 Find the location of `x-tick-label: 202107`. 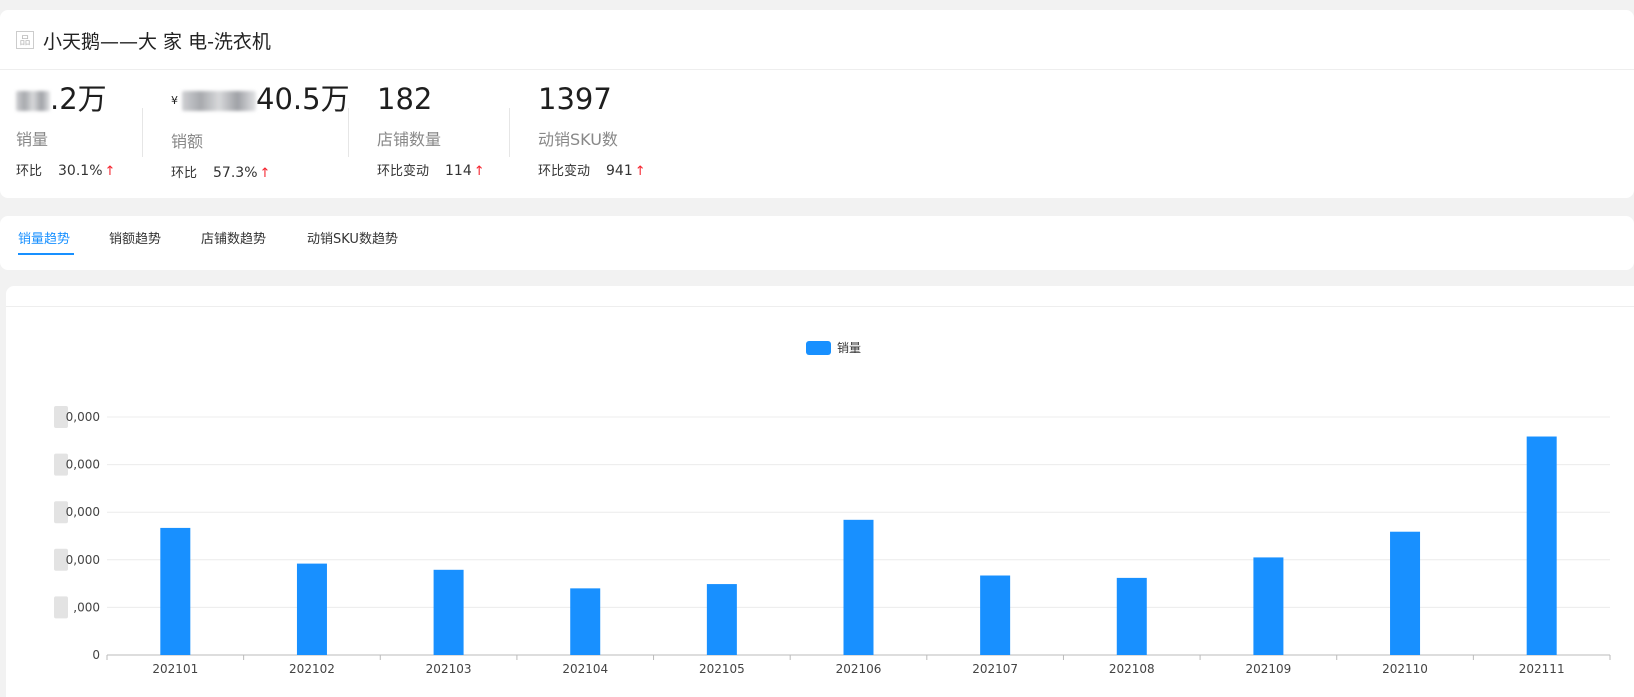

x-tick-label: 202107 is located at coordinates (995, 669).